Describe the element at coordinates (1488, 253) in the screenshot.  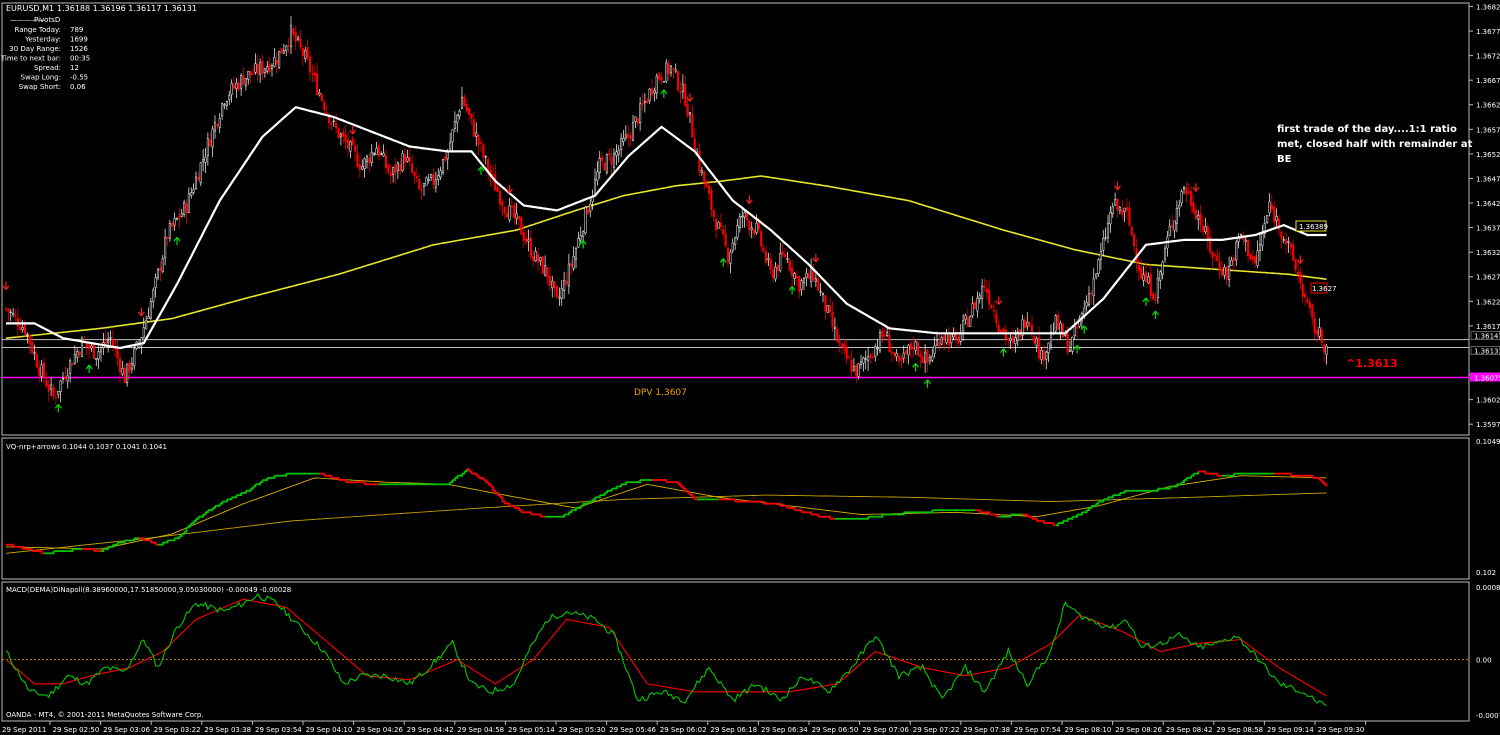
I see `price-tick-label: 1.36325` at that location.